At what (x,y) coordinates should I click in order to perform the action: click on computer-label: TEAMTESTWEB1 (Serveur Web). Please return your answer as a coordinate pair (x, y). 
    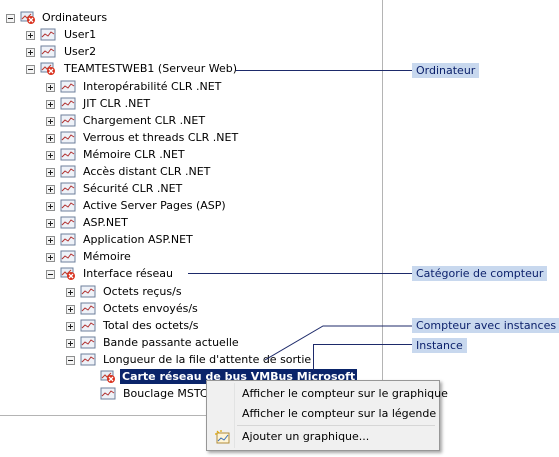
    Looking at the image, I should click on (151, 68).